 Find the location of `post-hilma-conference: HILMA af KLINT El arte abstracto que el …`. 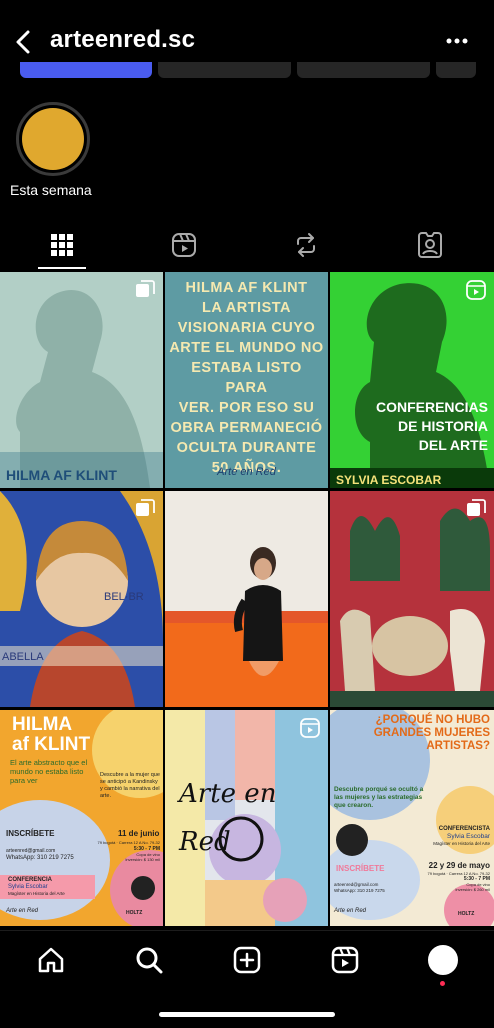

post-hilma-conference: HILMA af KLINT El arte abstracto que el … is located at coordinates (81, 818).